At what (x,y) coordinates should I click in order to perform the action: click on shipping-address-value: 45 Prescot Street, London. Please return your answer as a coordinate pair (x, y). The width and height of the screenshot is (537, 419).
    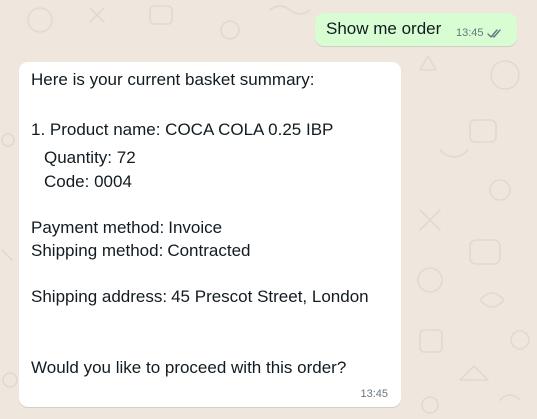
    Looking at the image, I should click on (270, 296).